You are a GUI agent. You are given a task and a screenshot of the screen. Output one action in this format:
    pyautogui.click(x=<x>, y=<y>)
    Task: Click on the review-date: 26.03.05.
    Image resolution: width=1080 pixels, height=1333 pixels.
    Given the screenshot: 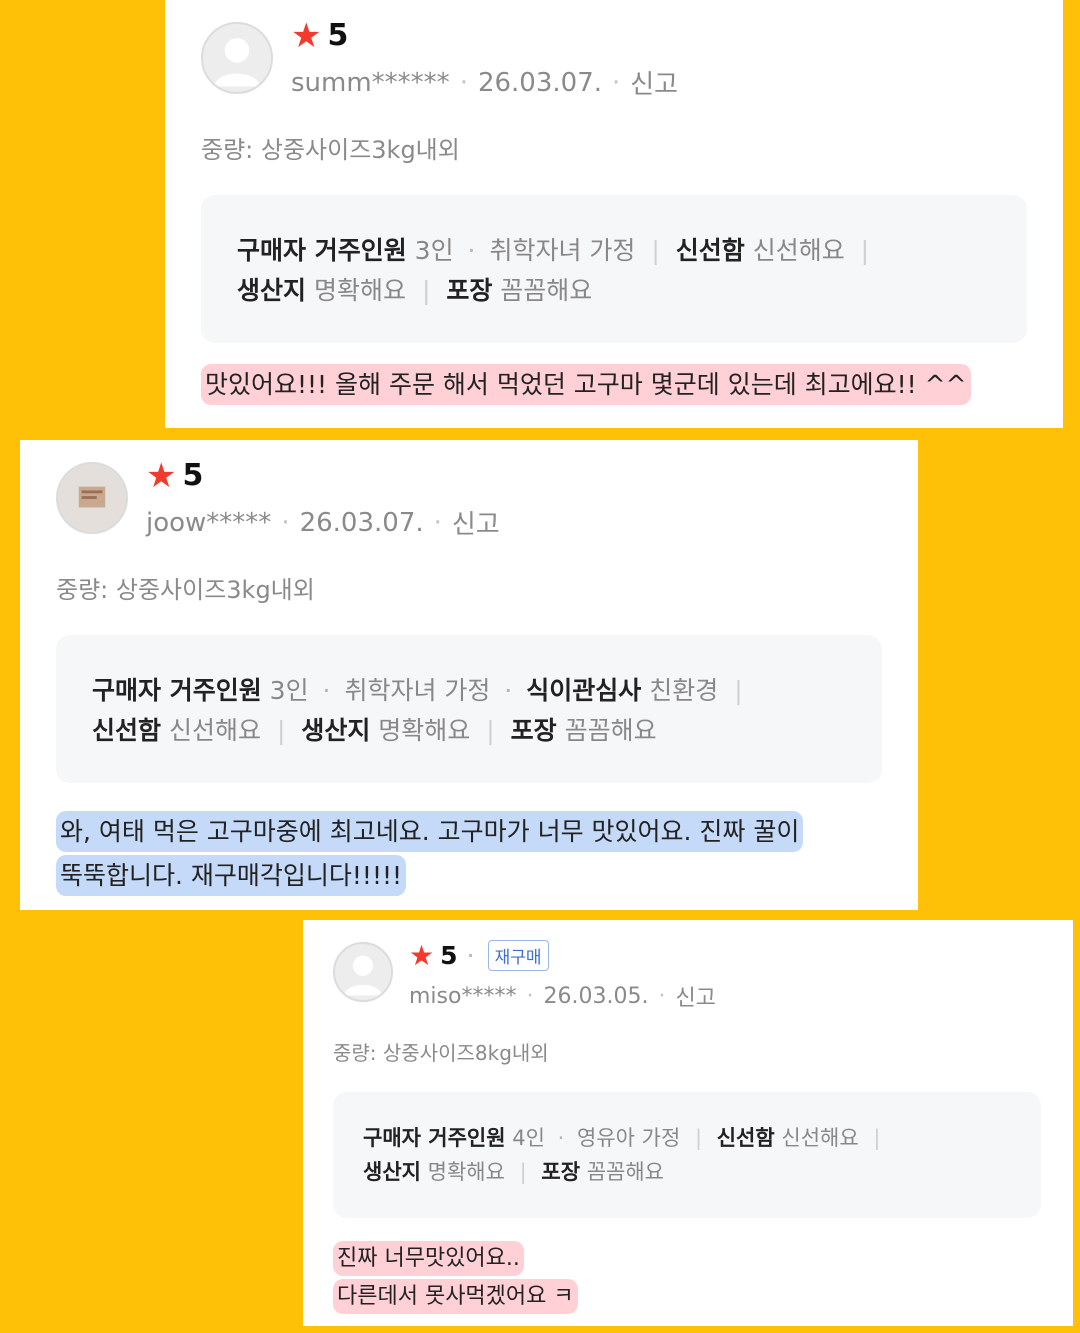 What is the action you would take?
    pyautogui.click(x=596, y=996)
    